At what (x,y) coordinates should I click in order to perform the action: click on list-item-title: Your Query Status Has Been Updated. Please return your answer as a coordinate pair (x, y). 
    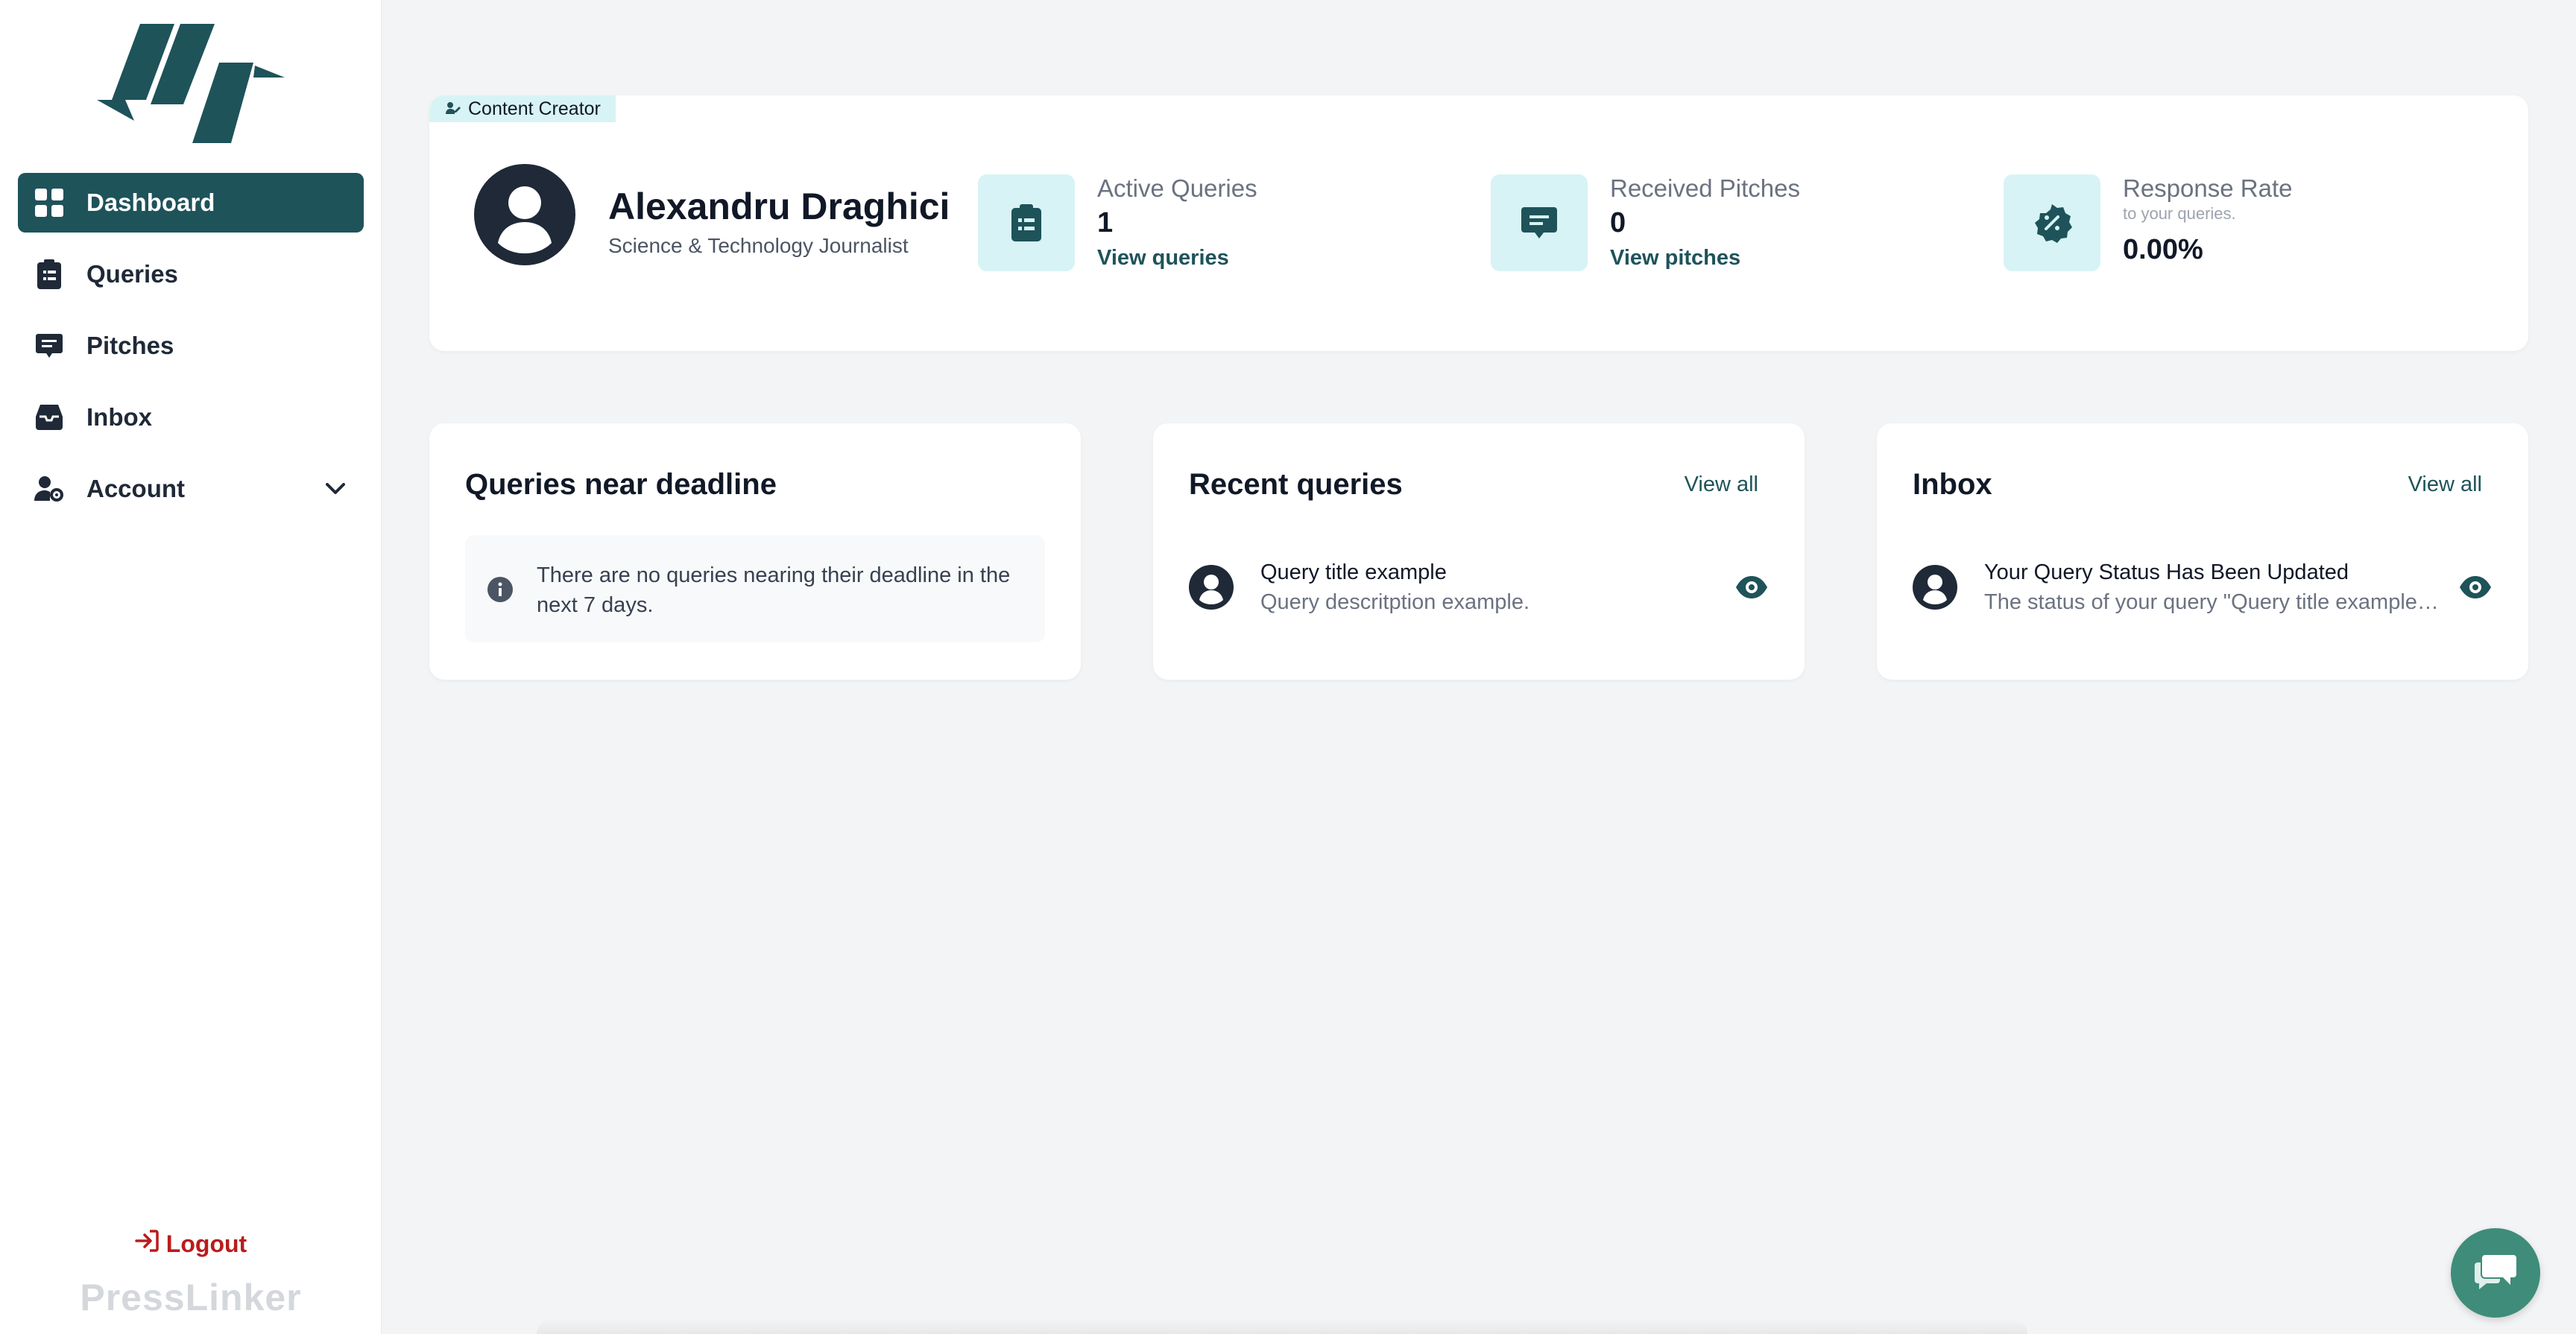
    Looking at the image, I should click on (2166, 572).